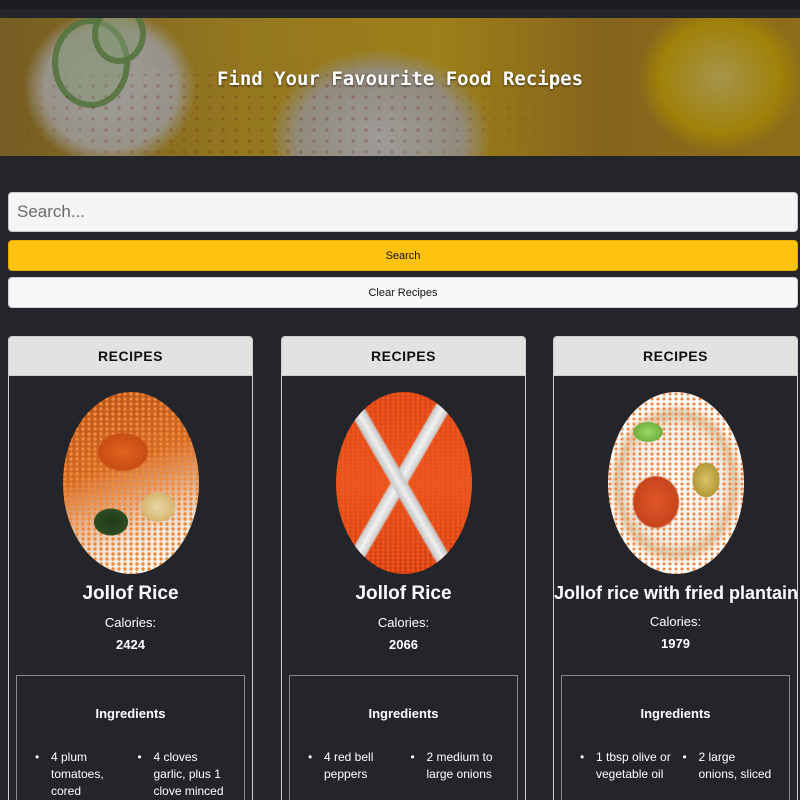 The height and width of the screenshot is (800, 800). Describe the element at coordinates (403, 644) in the screenshot. I see `calories-value: 2066` at that location.